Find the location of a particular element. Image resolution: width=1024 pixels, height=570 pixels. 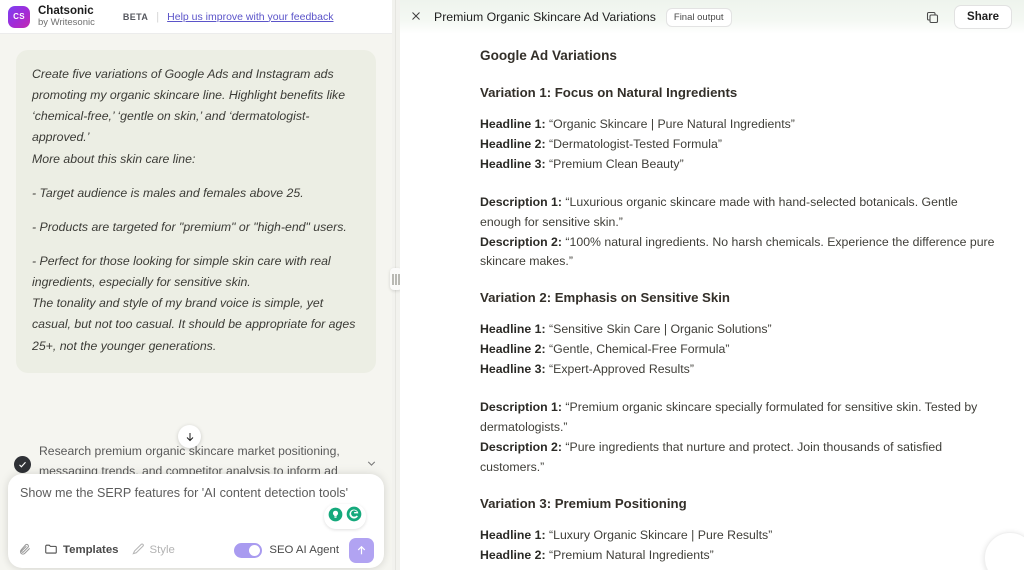

style-label: Style is located at coordinates (162, 550).